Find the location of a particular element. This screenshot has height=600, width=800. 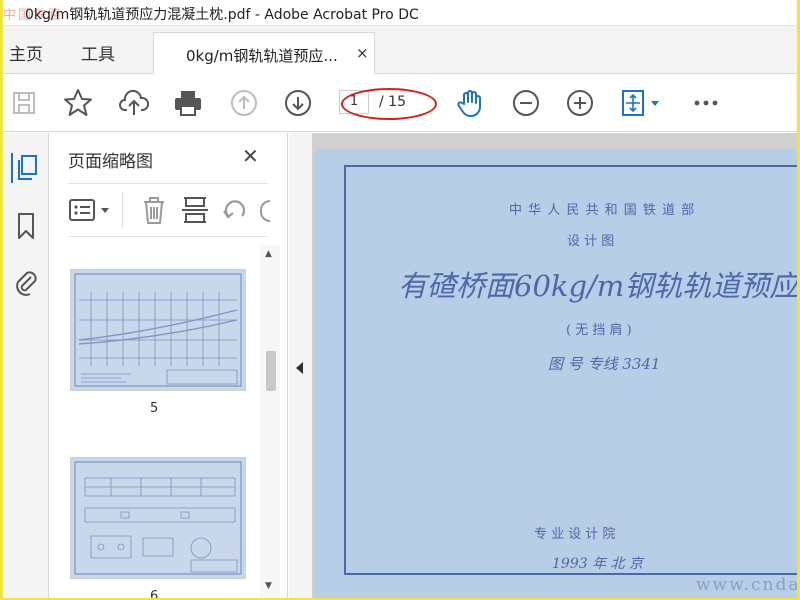

thumbnail-options-icon is located at coordinates (90, 212).